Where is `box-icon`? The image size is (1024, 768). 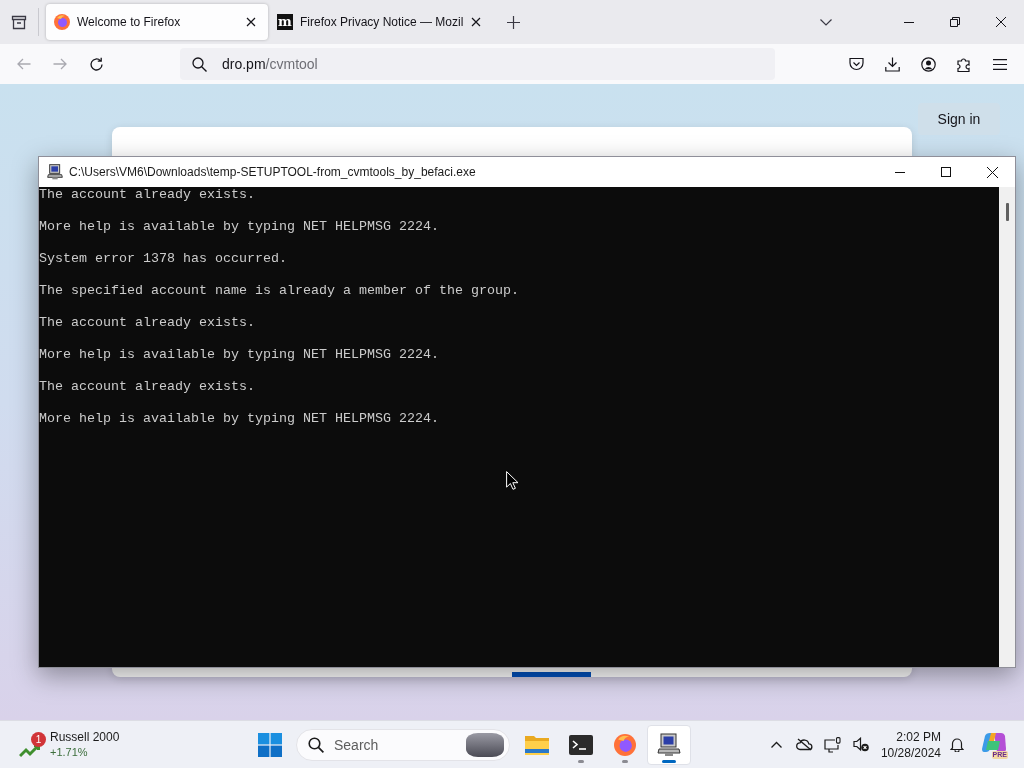
box-icon is located at coordinates (19, 22).